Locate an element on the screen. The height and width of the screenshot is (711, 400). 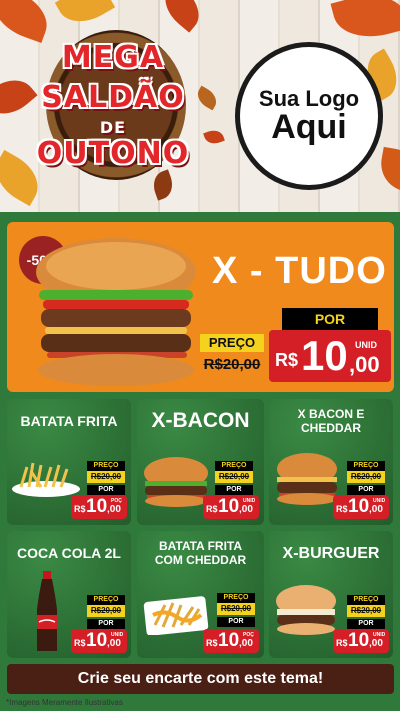
disclaimer-note: *Imagens Meramente Ilustrativas is located at coordinates (64, 702).